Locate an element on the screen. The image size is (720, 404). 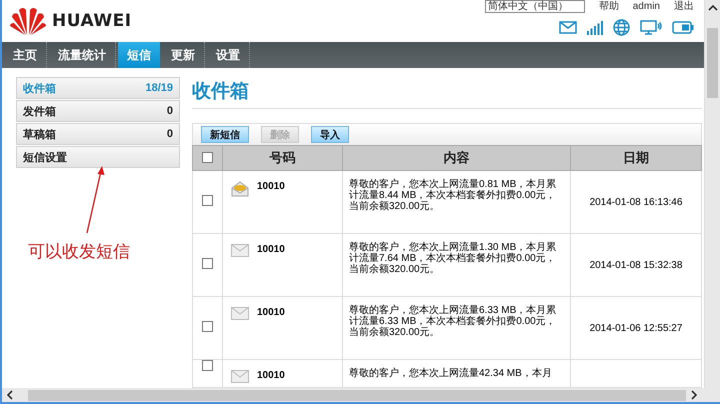
header-link: 帮助 is located at coordinates (608, 6).